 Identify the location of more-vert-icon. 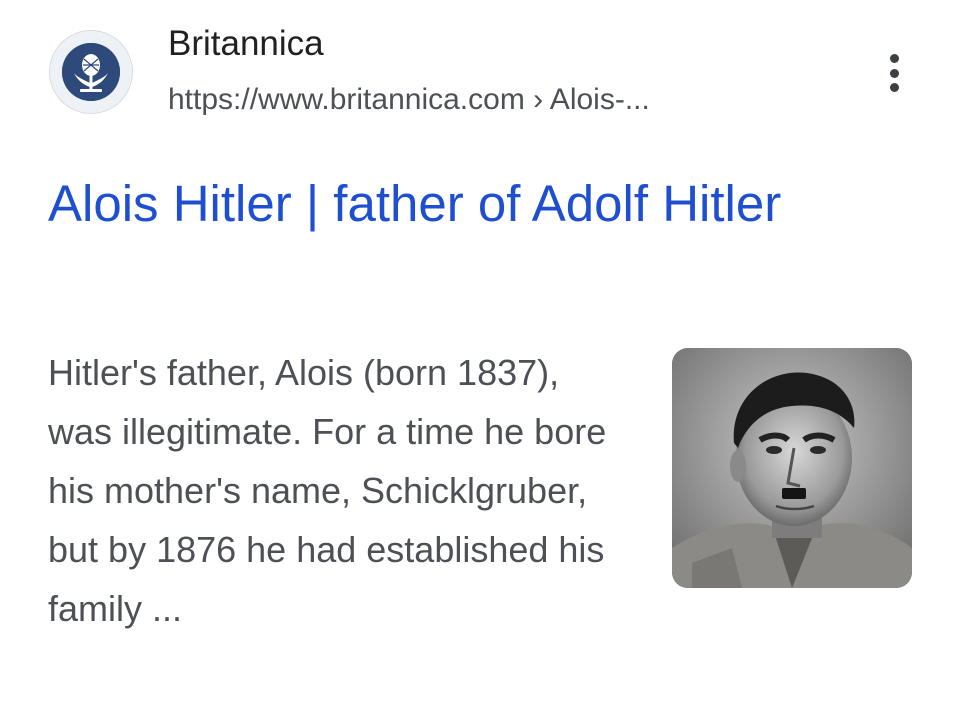
(894, 73).